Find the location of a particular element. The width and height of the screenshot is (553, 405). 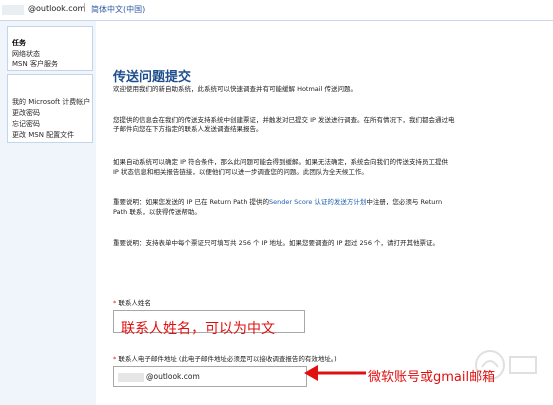

contact-name-label-text: 联系人姓名 is located at coordinates (134, 303).